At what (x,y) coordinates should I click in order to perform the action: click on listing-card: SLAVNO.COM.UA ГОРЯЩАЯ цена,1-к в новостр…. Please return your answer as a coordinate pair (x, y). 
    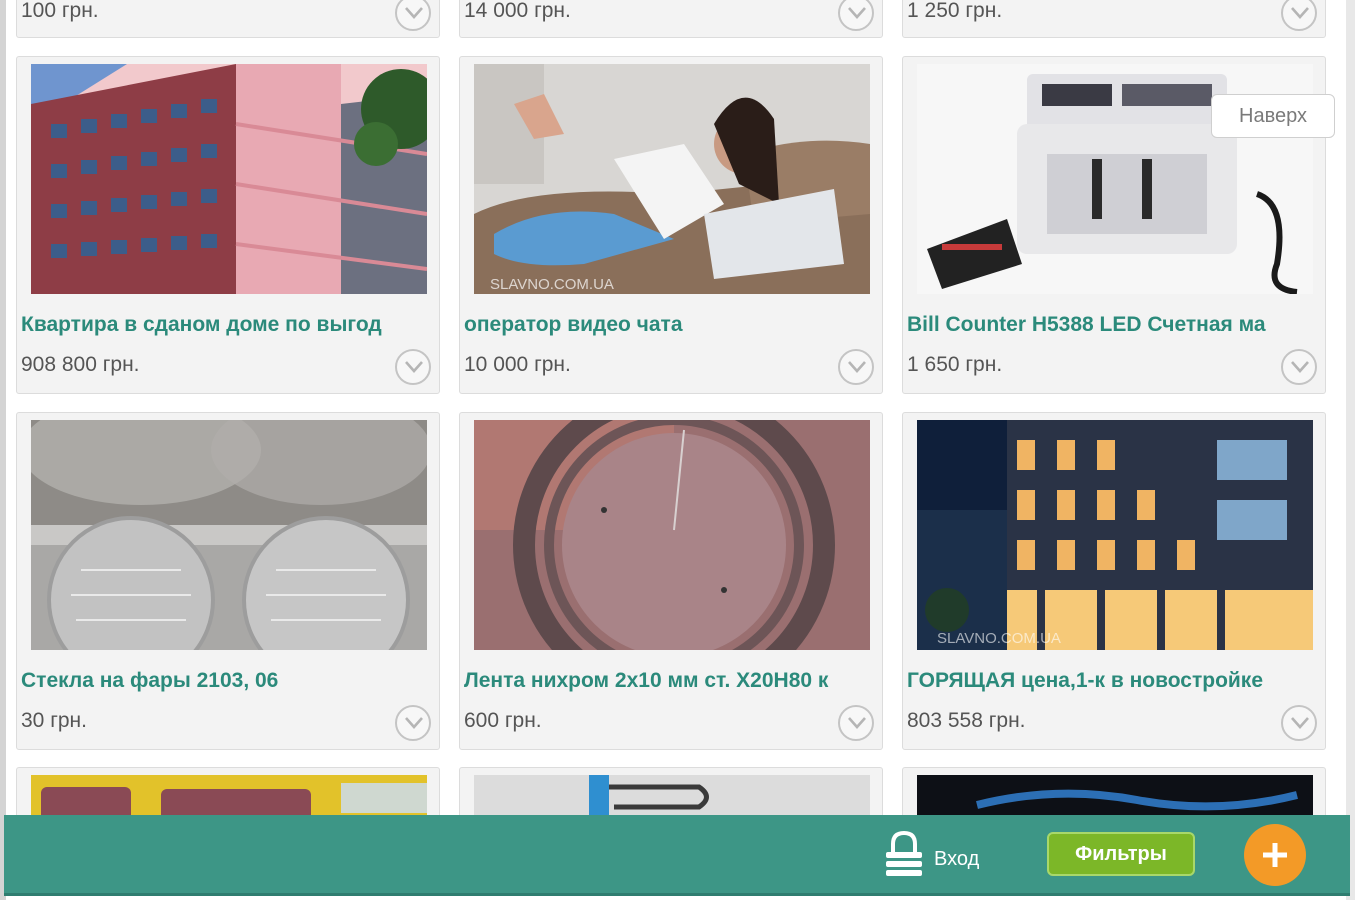
    Looking at the image, I should click on (1114, 581).